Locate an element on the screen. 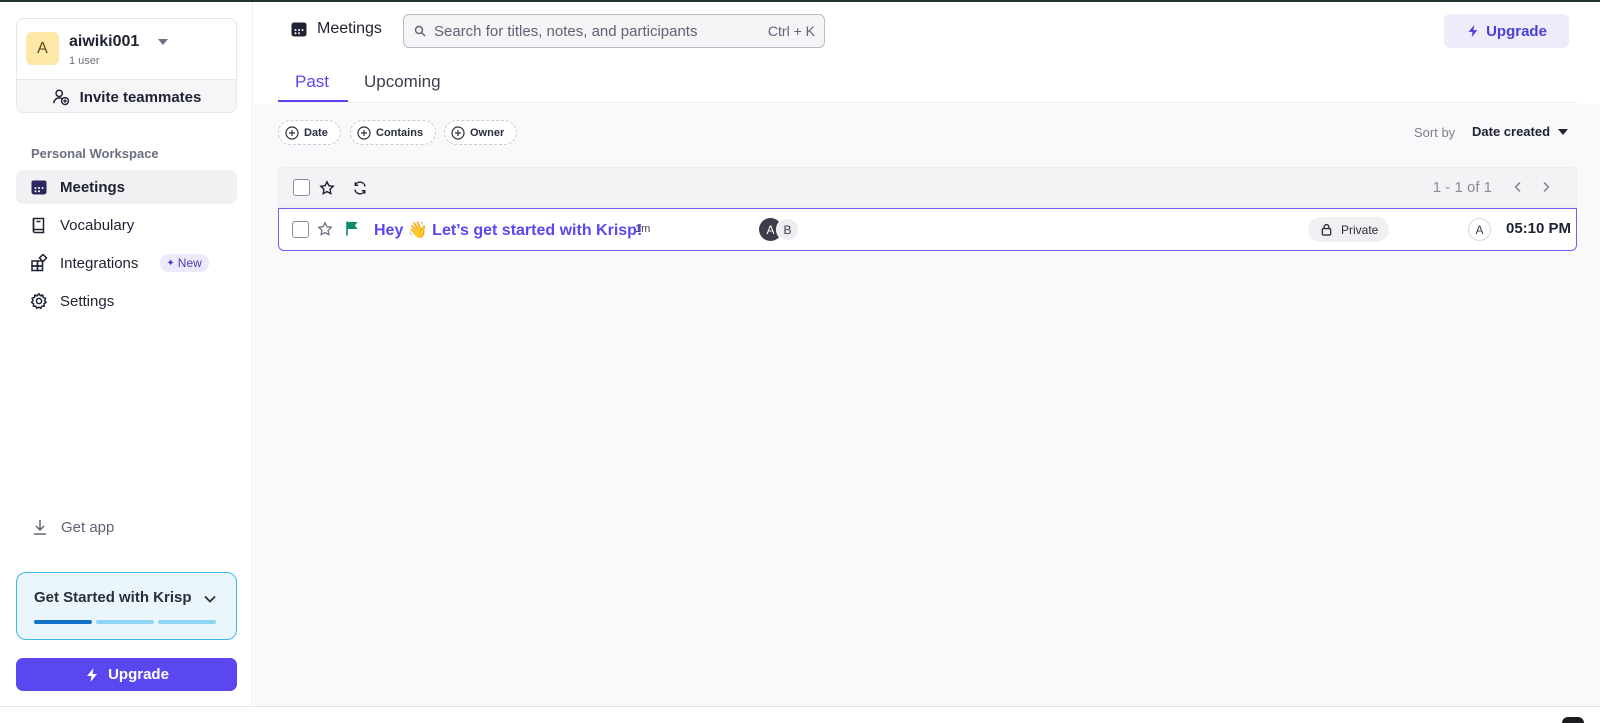  chevron-right-icon is located at coordinates (1546, 187).